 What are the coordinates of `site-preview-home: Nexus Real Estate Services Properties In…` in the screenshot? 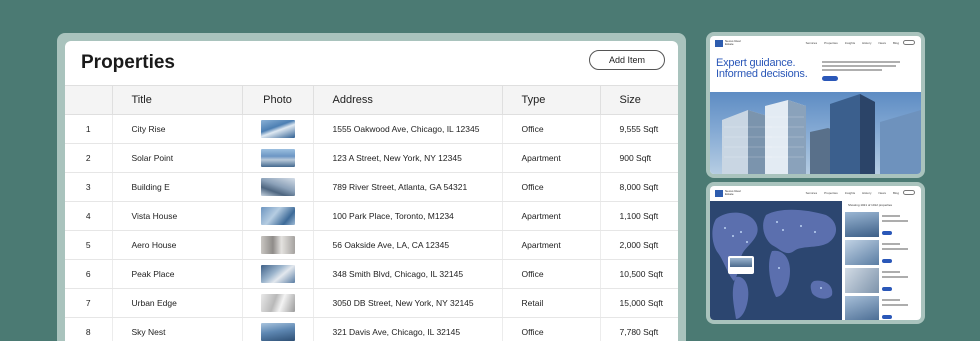 It's located at (815, 105).